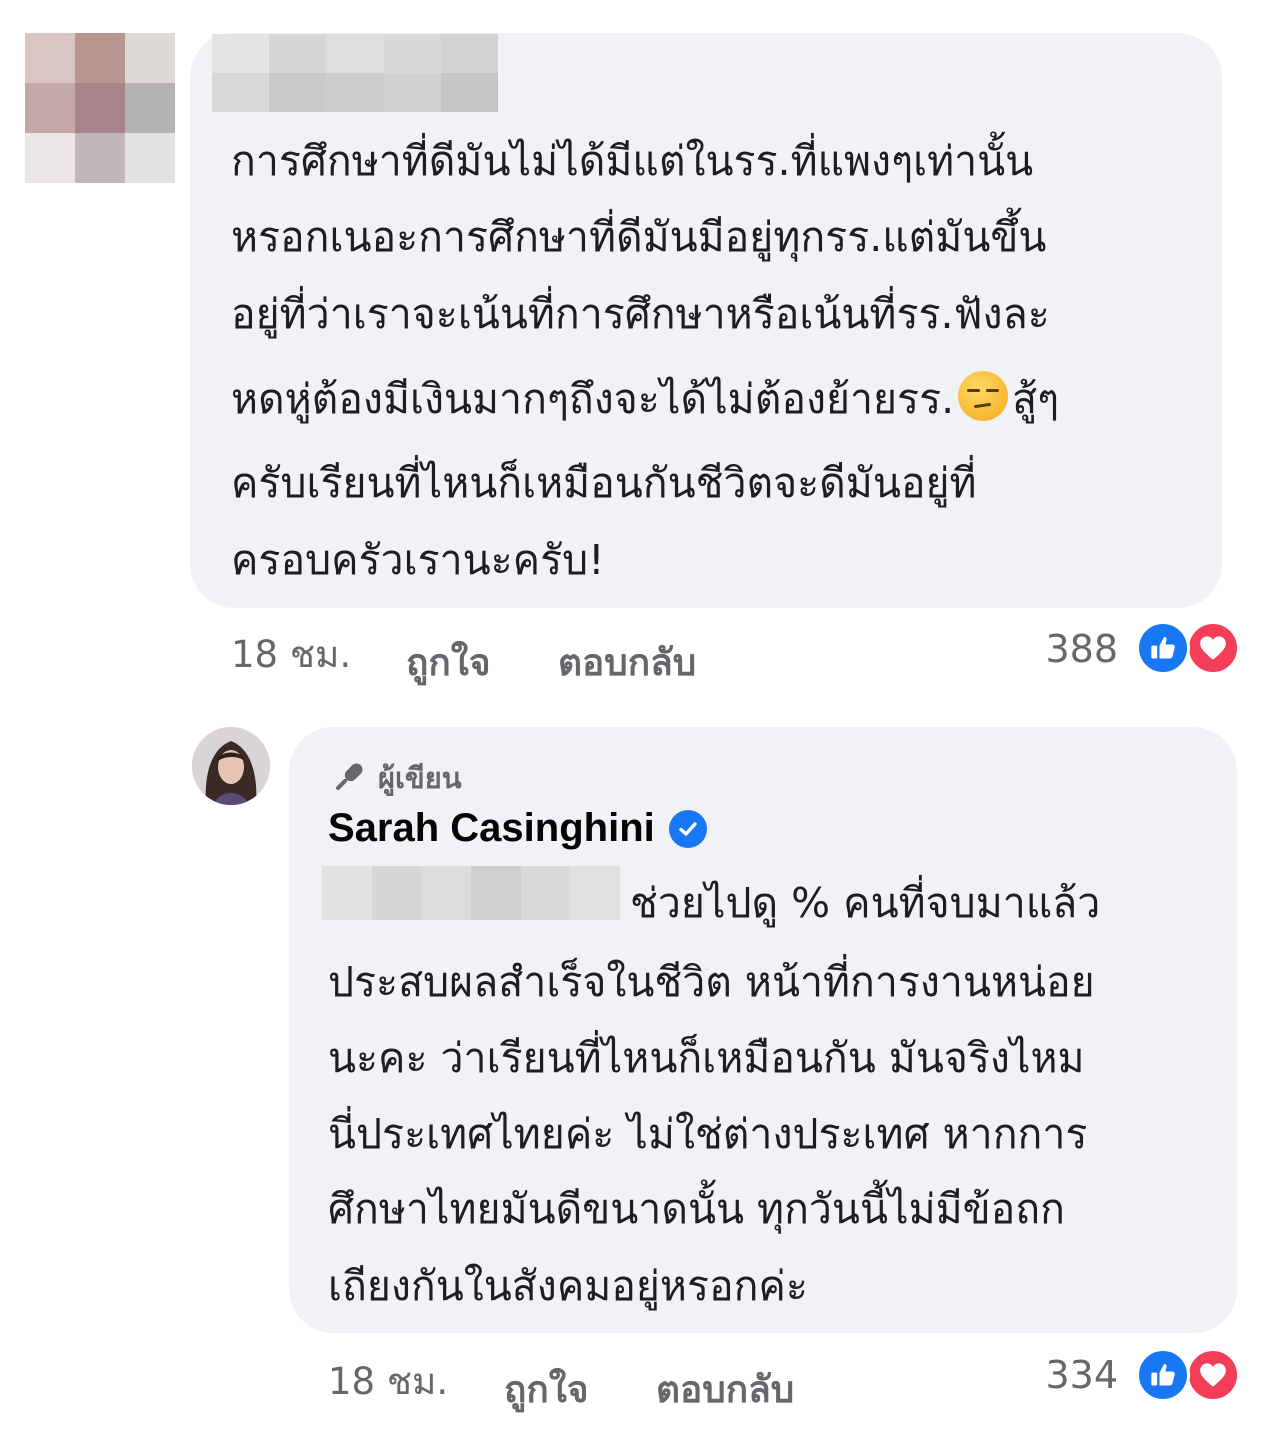  I want to click on author-avatar, so click(231, 766).